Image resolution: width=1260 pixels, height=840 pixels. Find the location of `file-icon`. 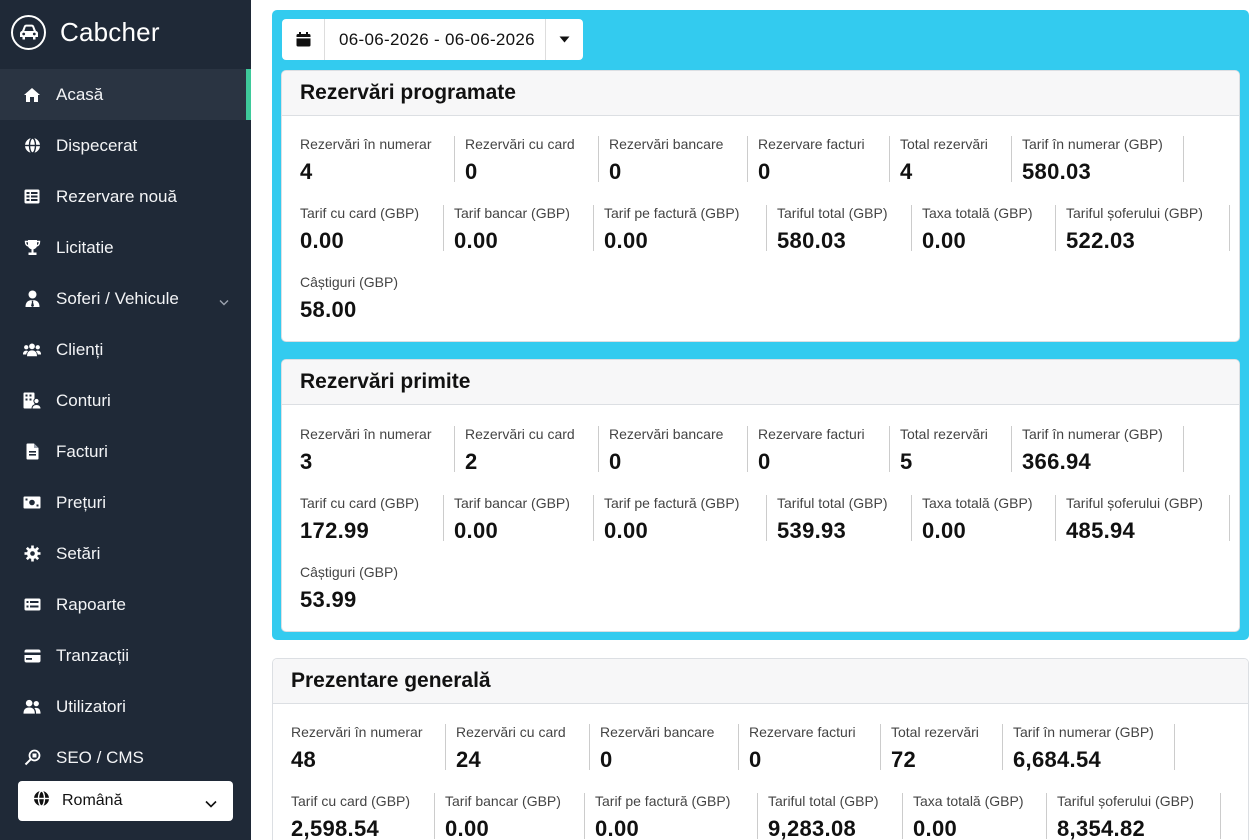

file-icon is located at coordinates (32, 452).